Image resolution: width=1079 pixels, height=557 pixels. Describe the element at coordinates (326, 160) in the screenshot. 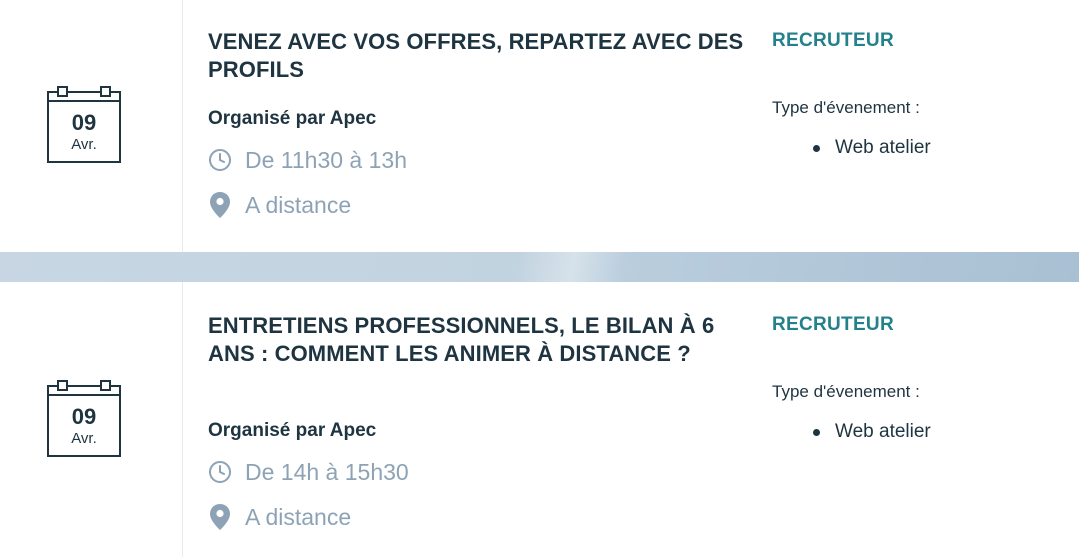

I see `event-time-text: De 11h30 à 13h` at that location.